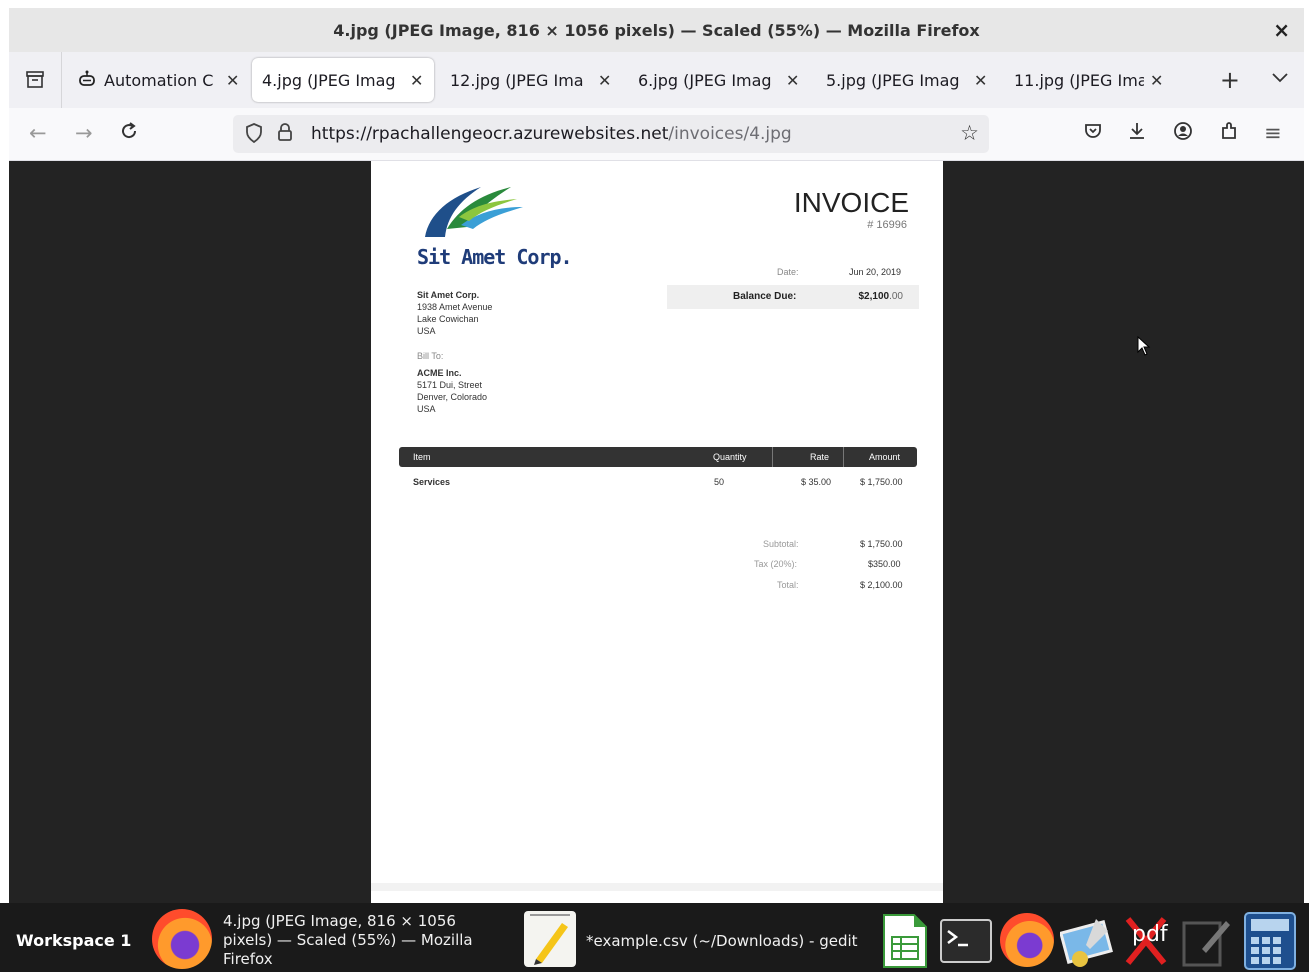  I want to click on row-quantity: 50, so click(719, 482).